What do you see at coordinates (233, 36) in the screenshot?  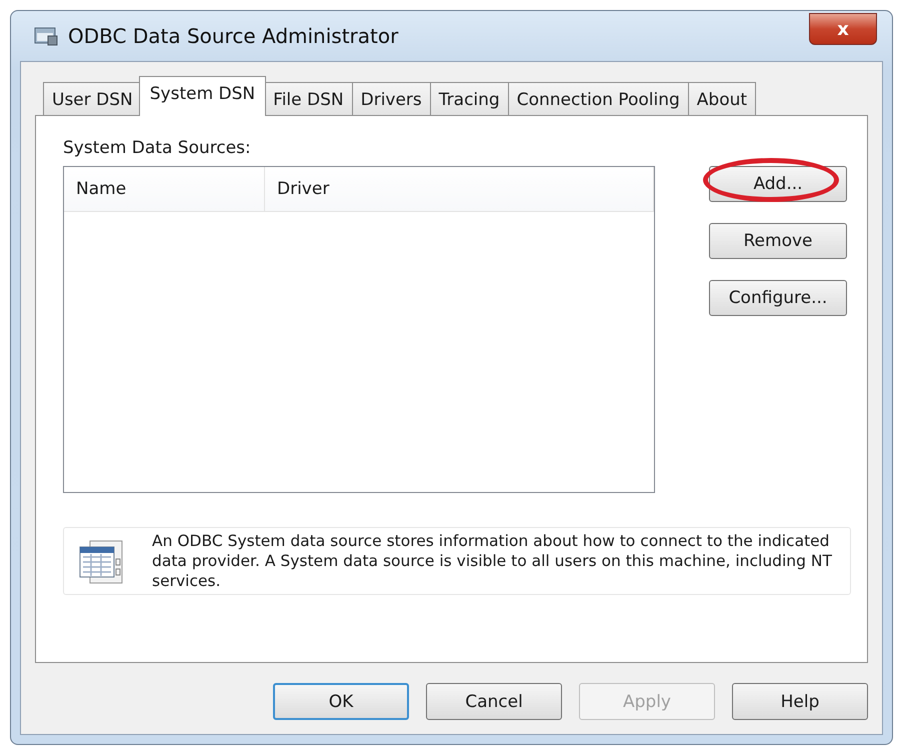 I see `window-title: ODBC Data Source Administrator` at bounding box center [233, 36].